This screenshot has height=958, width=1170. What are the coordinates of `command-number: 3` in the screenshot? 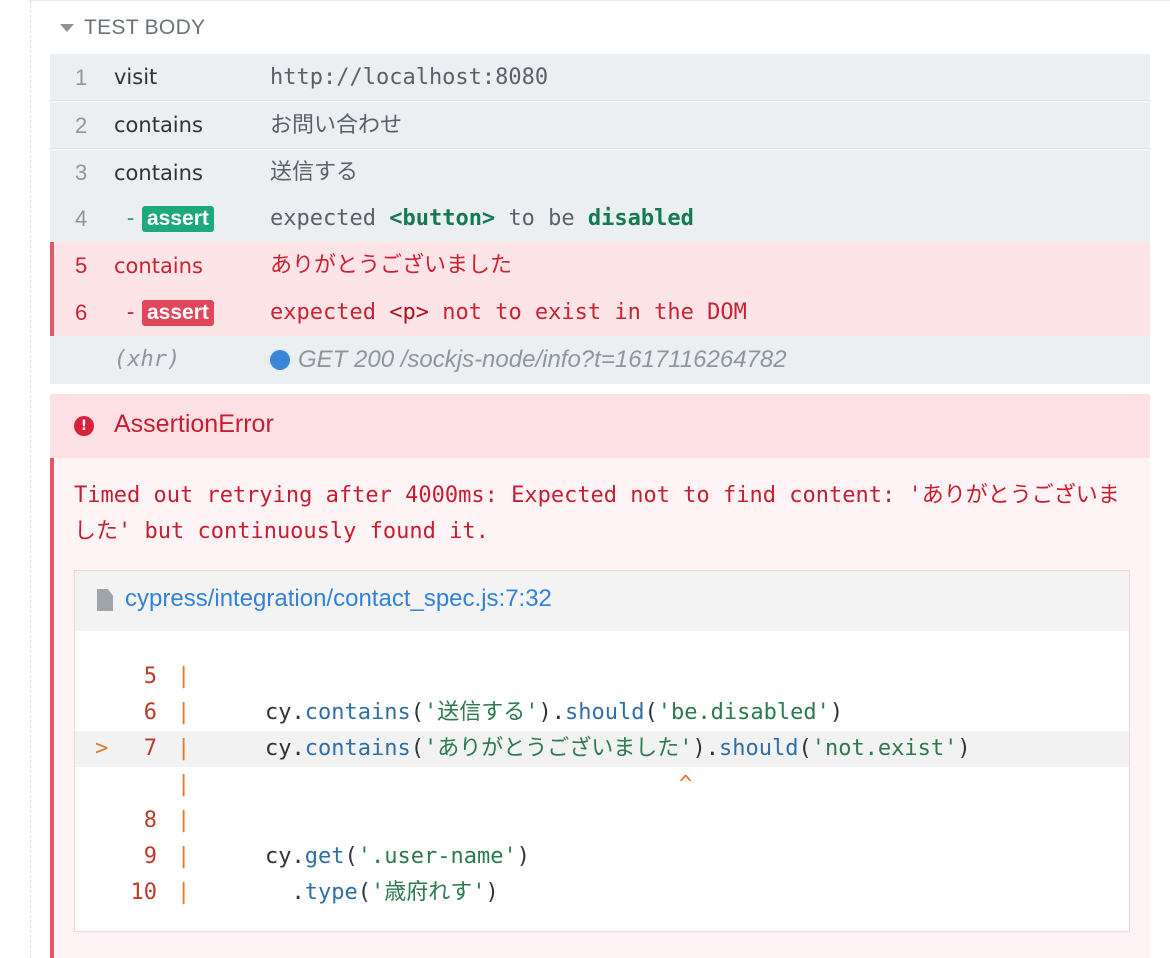 It's located at (81, 172).